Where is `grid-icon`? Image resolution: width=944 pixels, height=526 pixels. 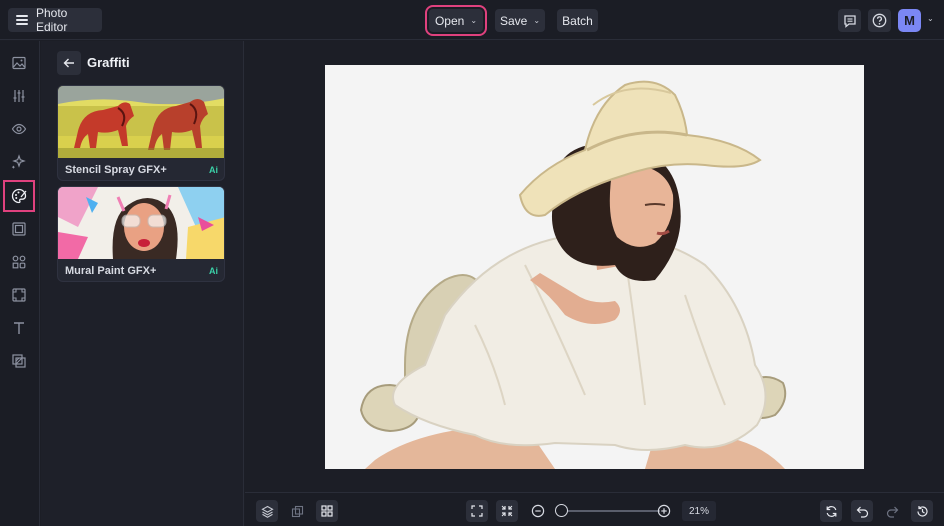 grid-icon is located at coordinates (327, 511).